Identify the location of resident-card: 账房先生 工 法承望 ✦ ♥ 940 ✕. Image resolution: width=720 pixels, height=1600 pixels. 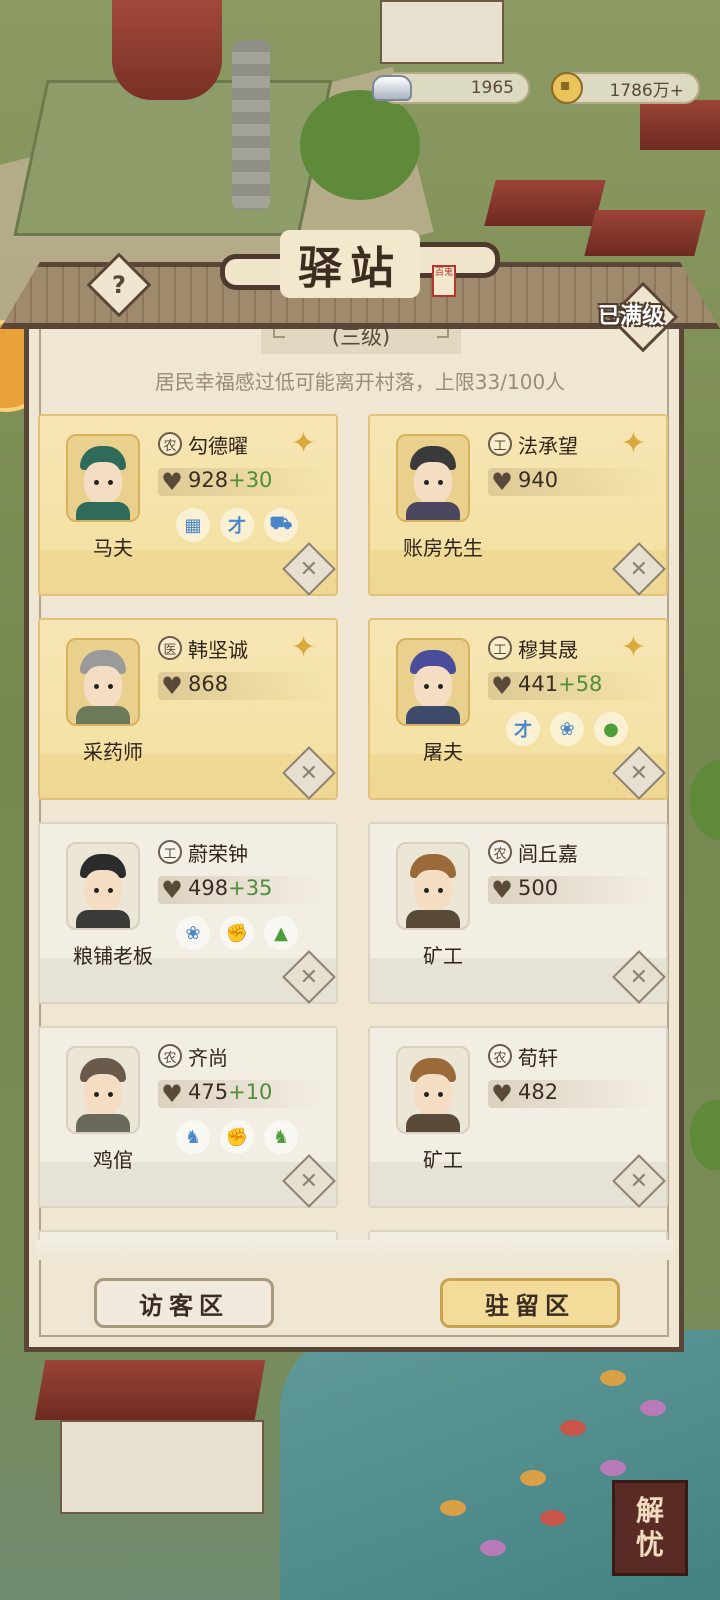
(518, 505).